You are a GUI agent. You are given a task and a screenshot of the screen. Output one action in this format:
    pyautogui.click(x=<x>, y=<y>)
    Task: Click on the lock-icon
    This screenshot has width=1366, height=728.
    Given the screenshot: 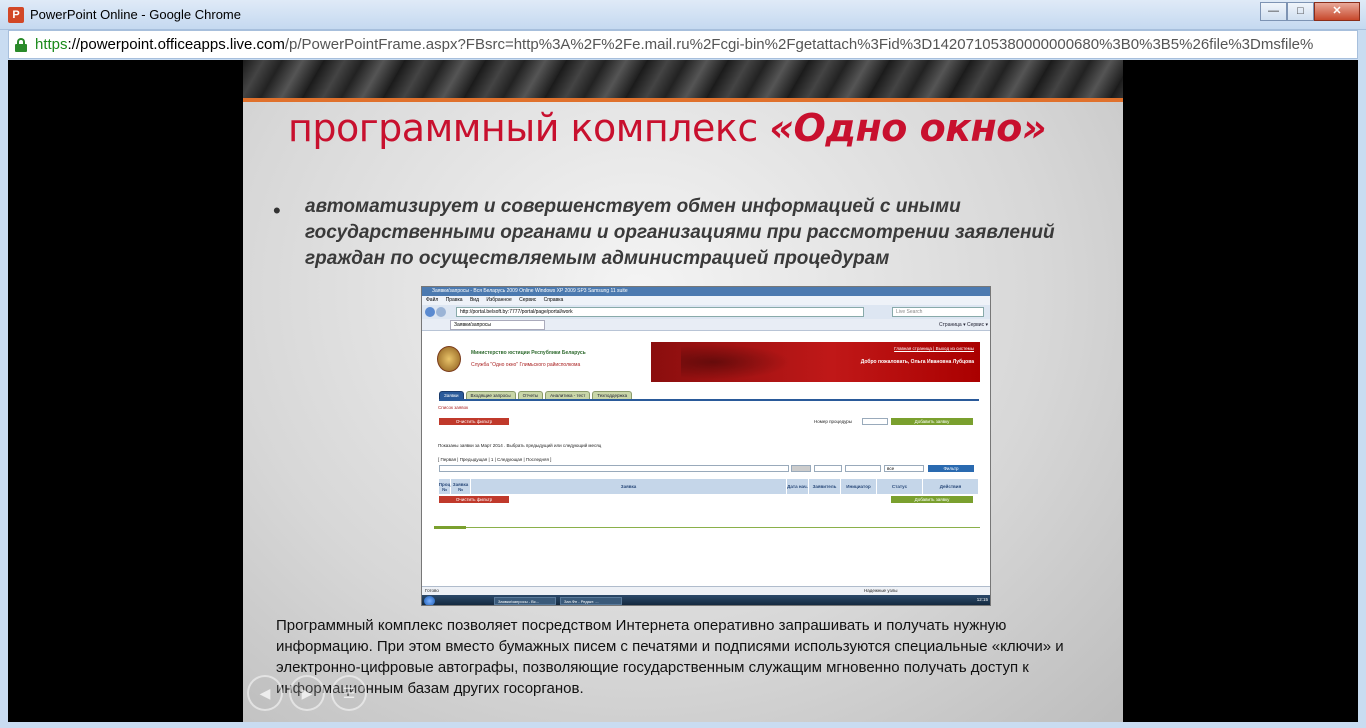 What is the action you would take?
    pyautogui.click(x=21, y=45)
    